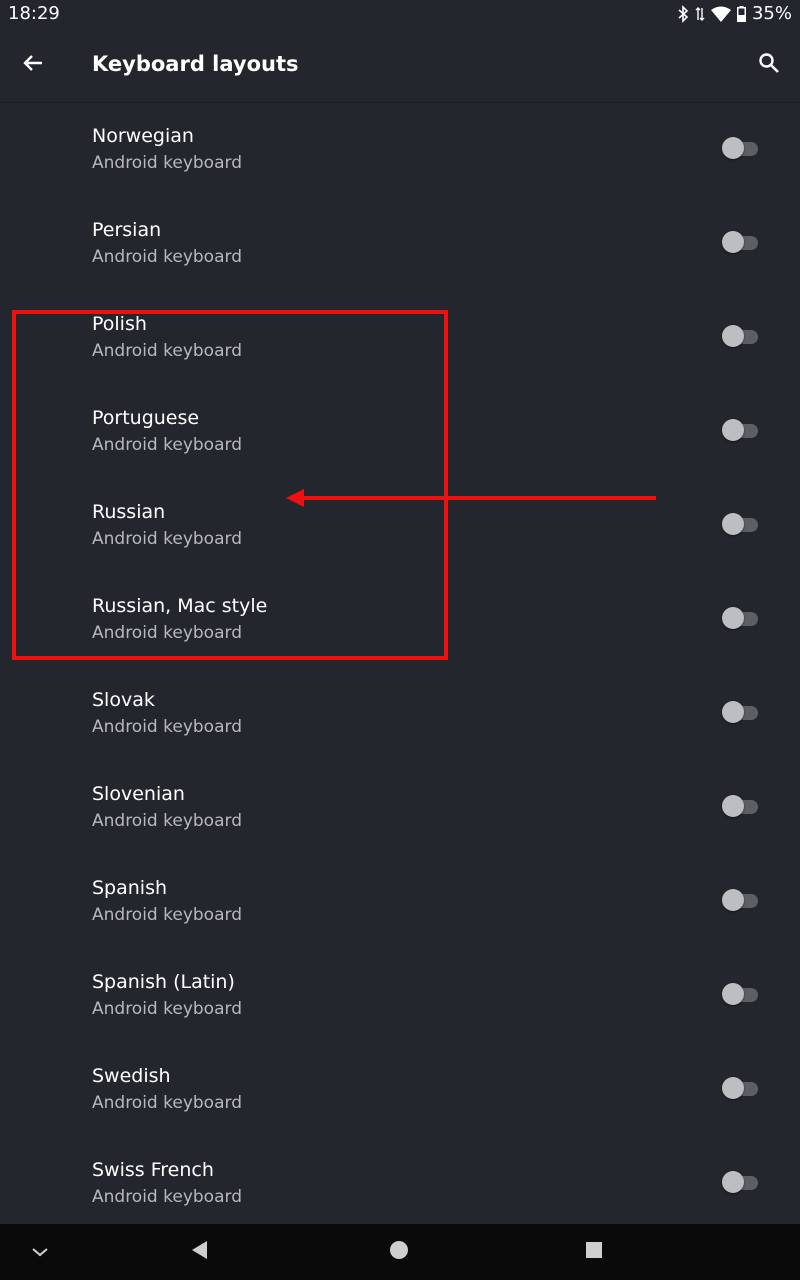 The height and width of the screenshot is (1280, 800). I want to click on battery-icon, so click(741, 13).